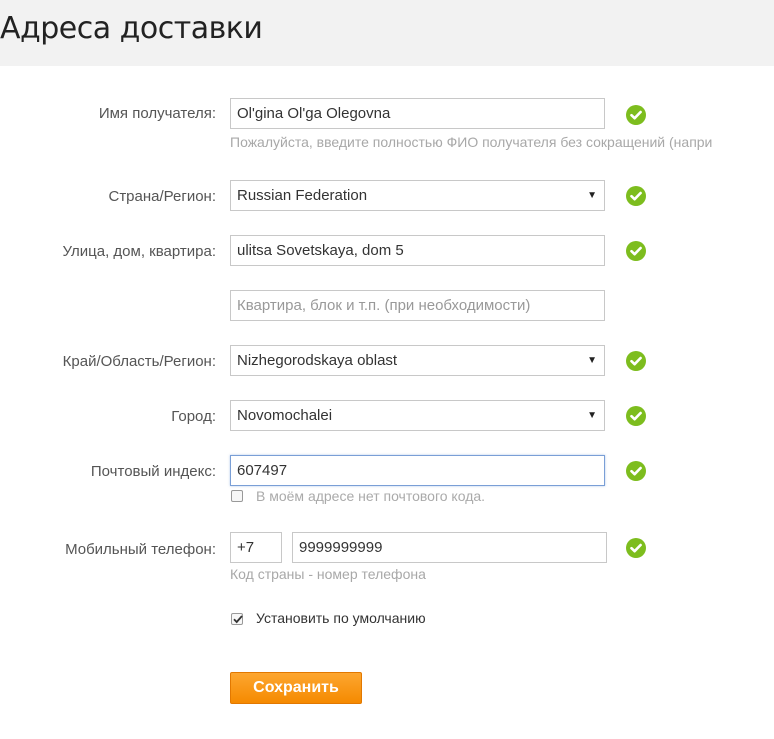 This screenshot has width=774, height=739. Describe the element at coordinates (417, 360) in the screenshot. I see `region-select: Nizhegorodskaya oblast ▼` at that location.